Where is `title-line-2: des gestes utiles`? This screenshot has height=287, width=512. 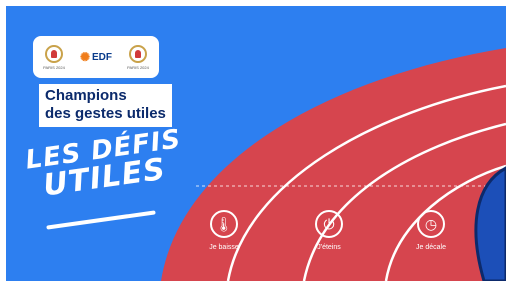 title-line-2: des gestes utiles is located at coordinates (105, 113).